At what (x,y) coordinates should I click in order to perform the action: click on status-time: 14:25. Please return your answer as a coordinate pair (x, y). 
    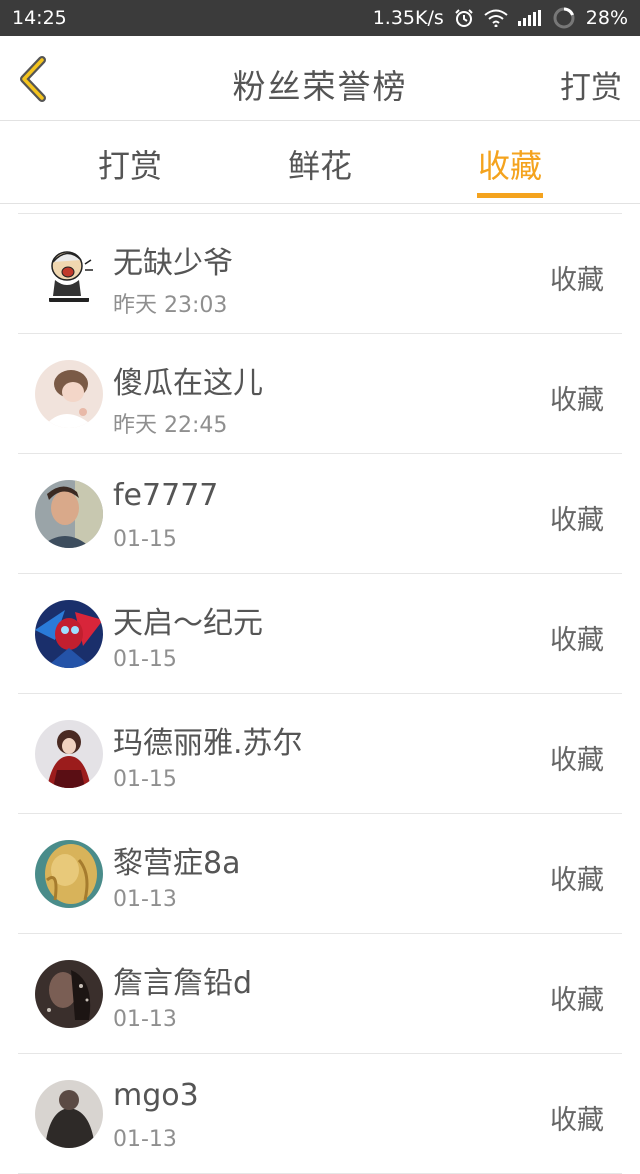
    Looking at the image, I should click on (39, 18).